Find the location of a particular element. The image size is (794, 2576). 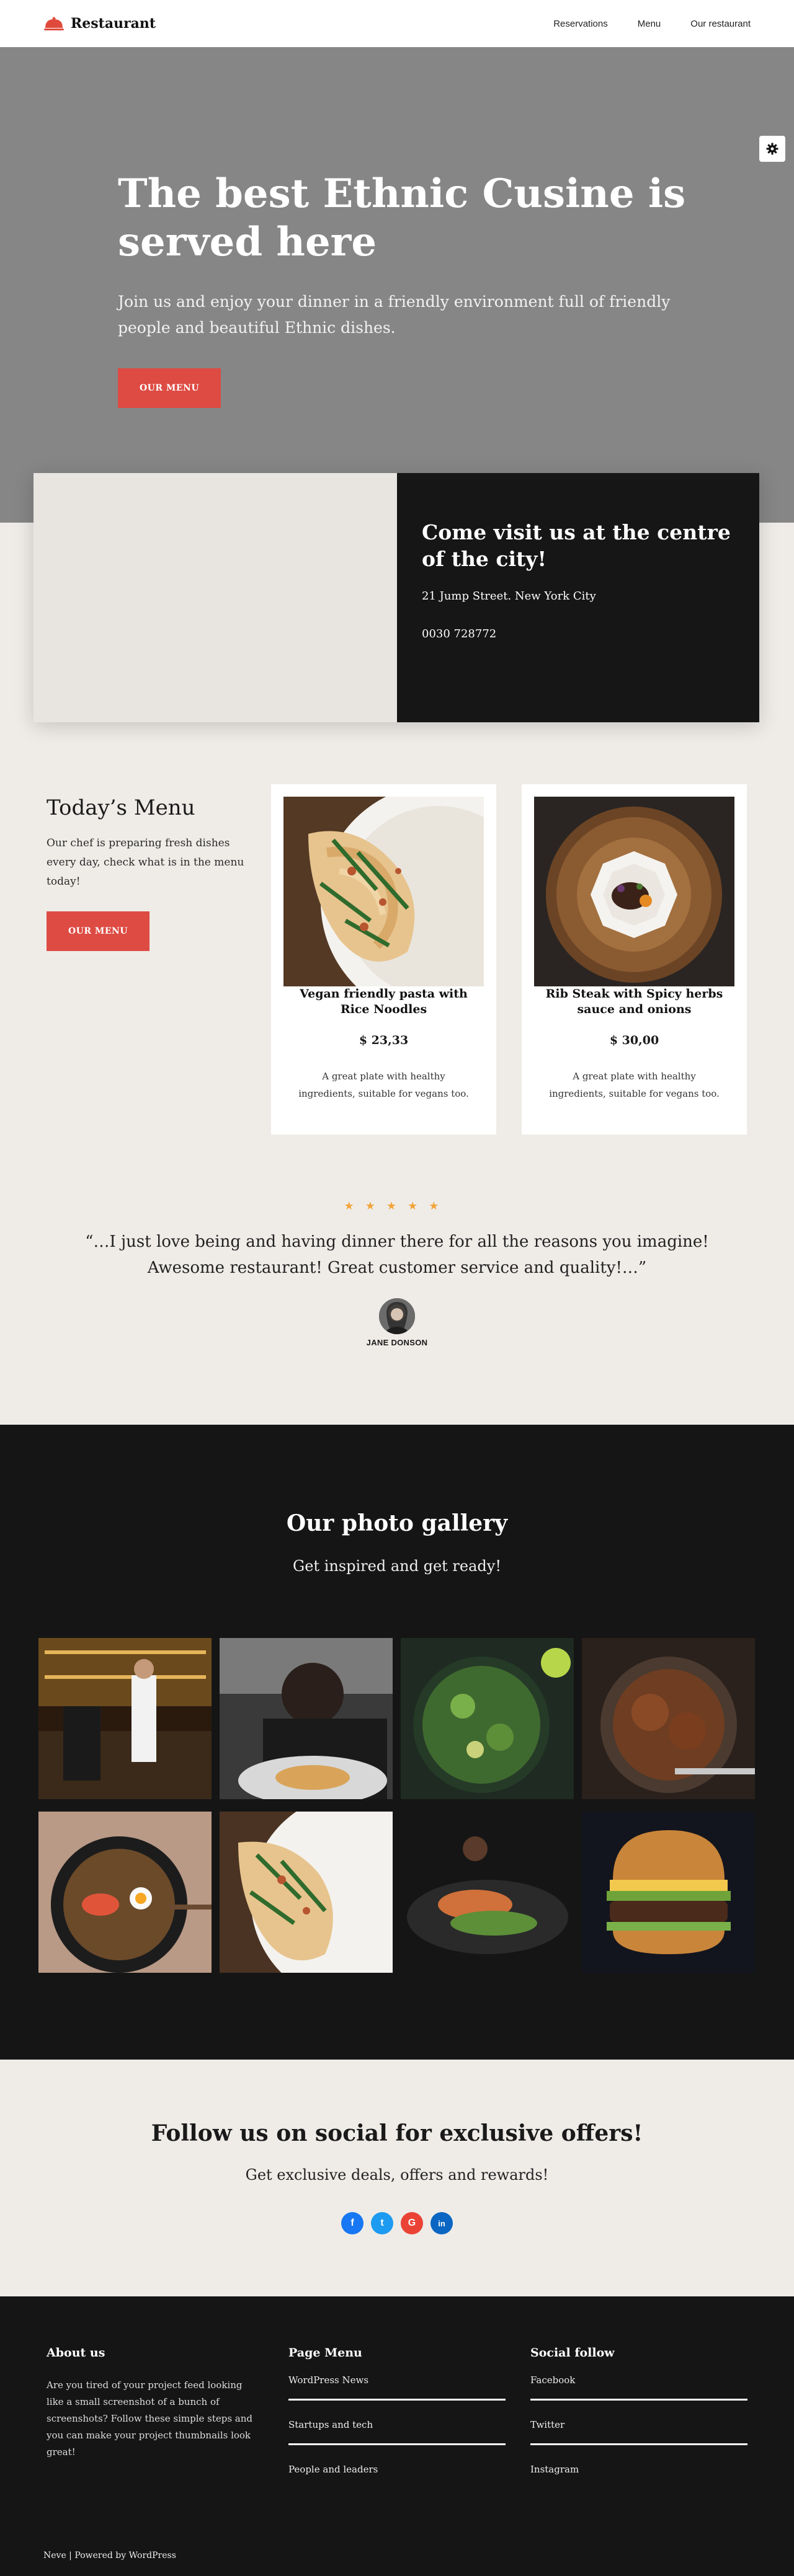

main-nav: Reservations Menu Our restaurant is located at coordinates (652, 24).